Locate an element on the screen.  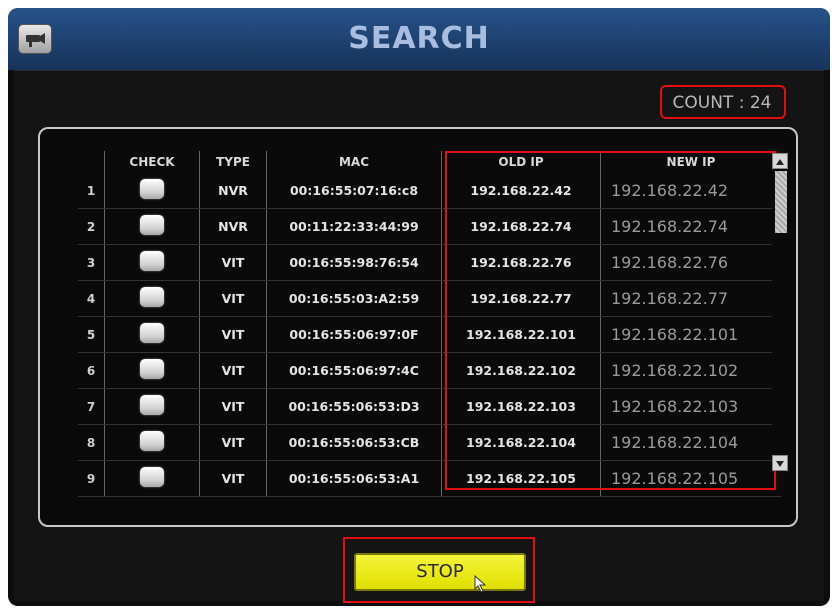
title-bar: SEARCH is located at coordinates (419, 39).